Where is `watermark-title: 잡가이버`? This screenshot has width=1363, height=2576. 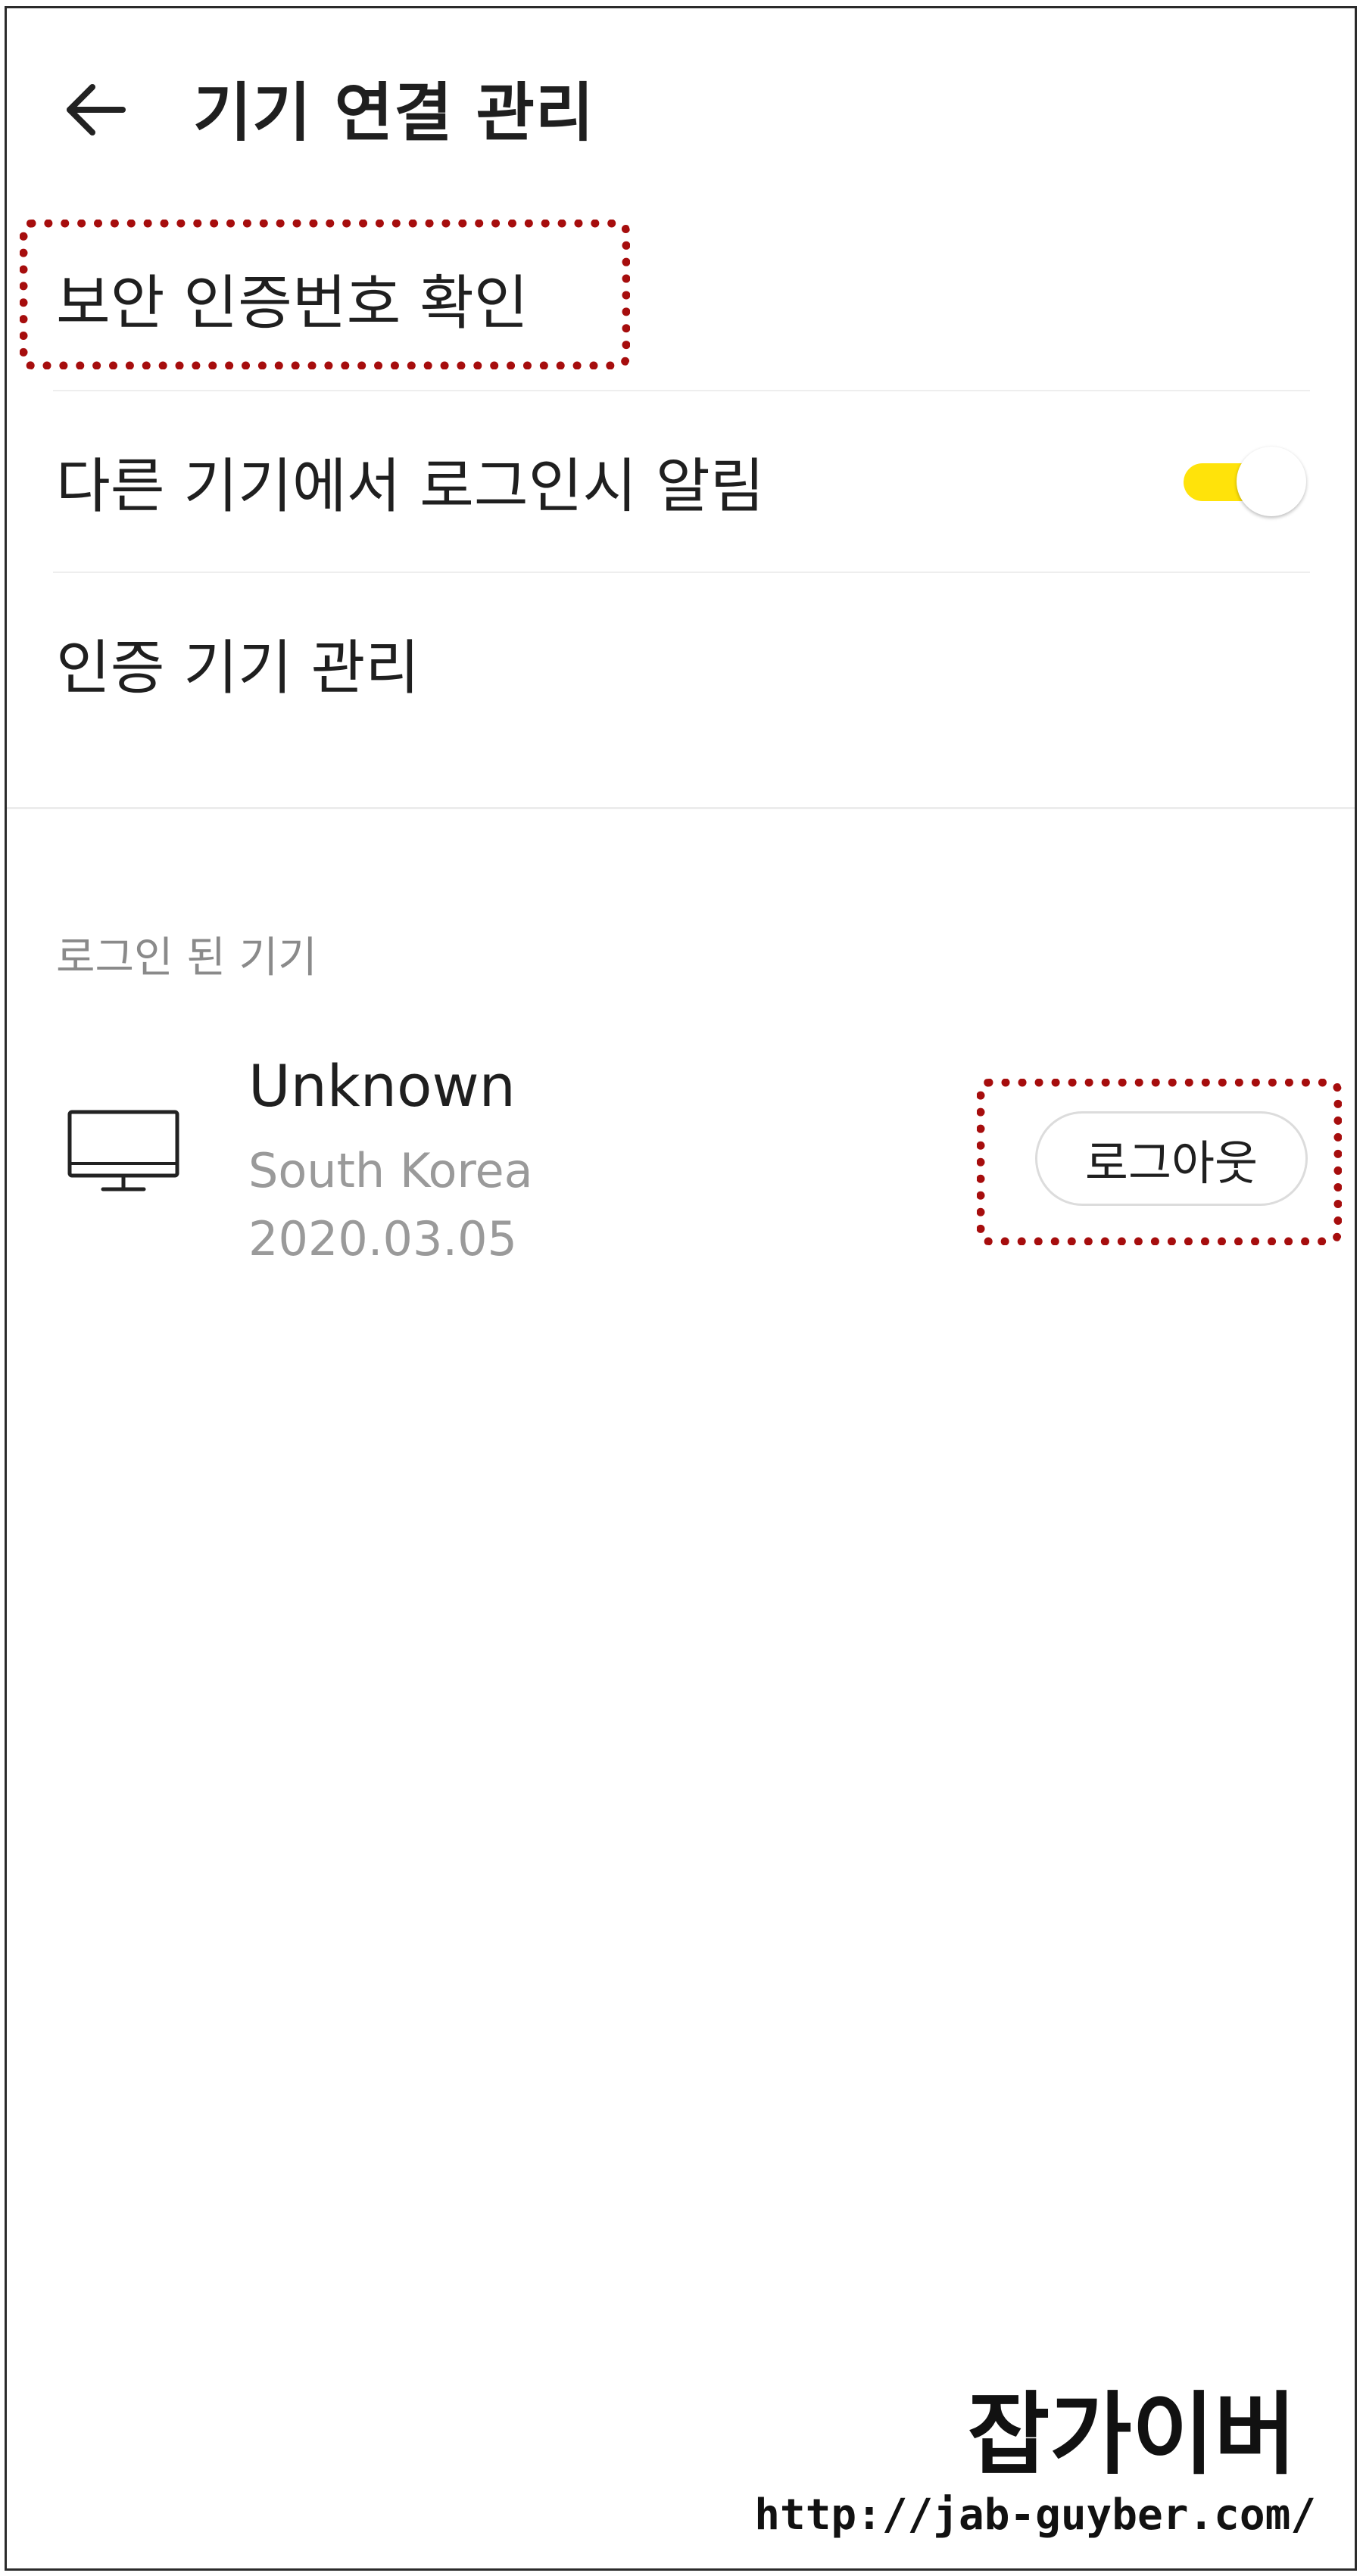 watermark-title: 잡가이버 is located at coordinates (1131, 2434).